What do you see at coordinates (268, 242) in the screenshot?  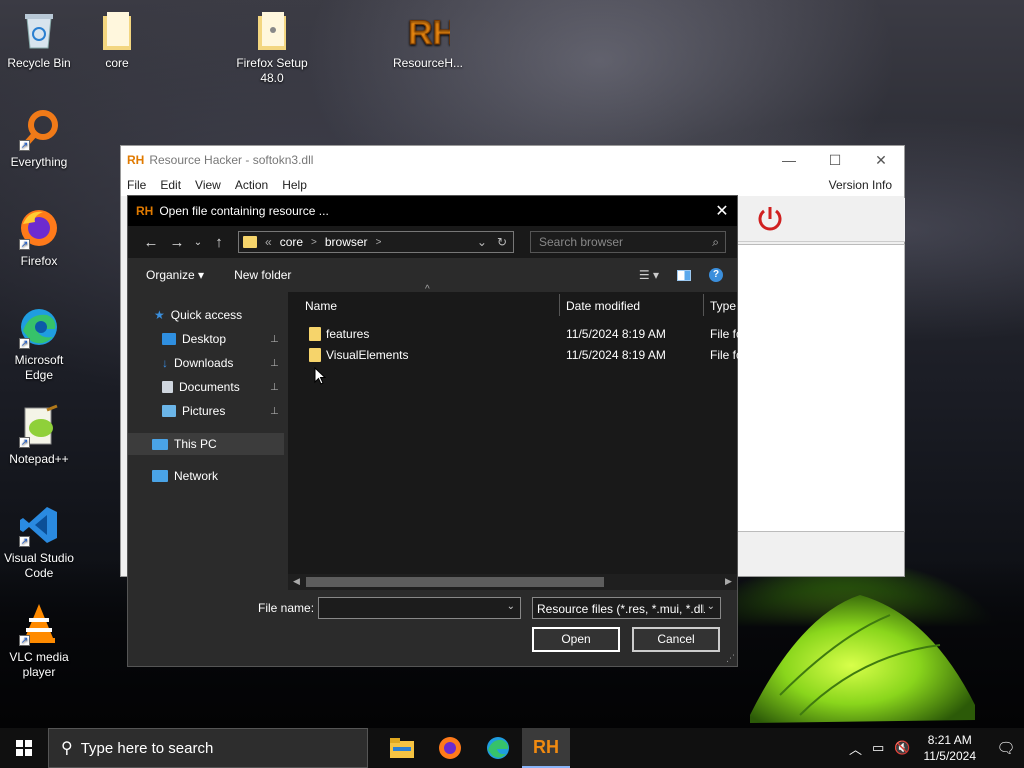 I see `overflow-chevron-icon: «` at bounding box center [268, 242].